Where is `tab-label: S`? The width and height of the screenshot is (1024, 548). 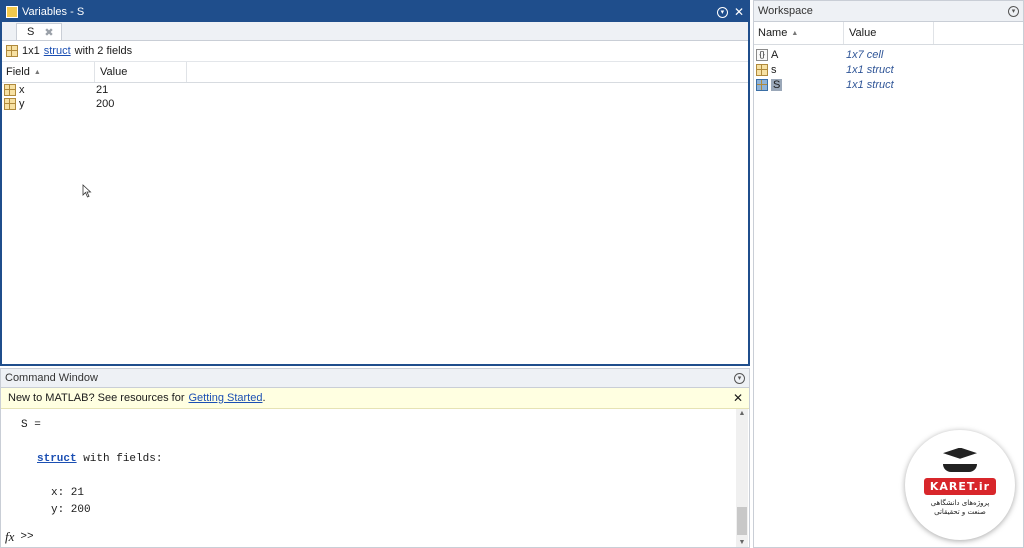 tab-label: S is located at coordinates (31, 32).